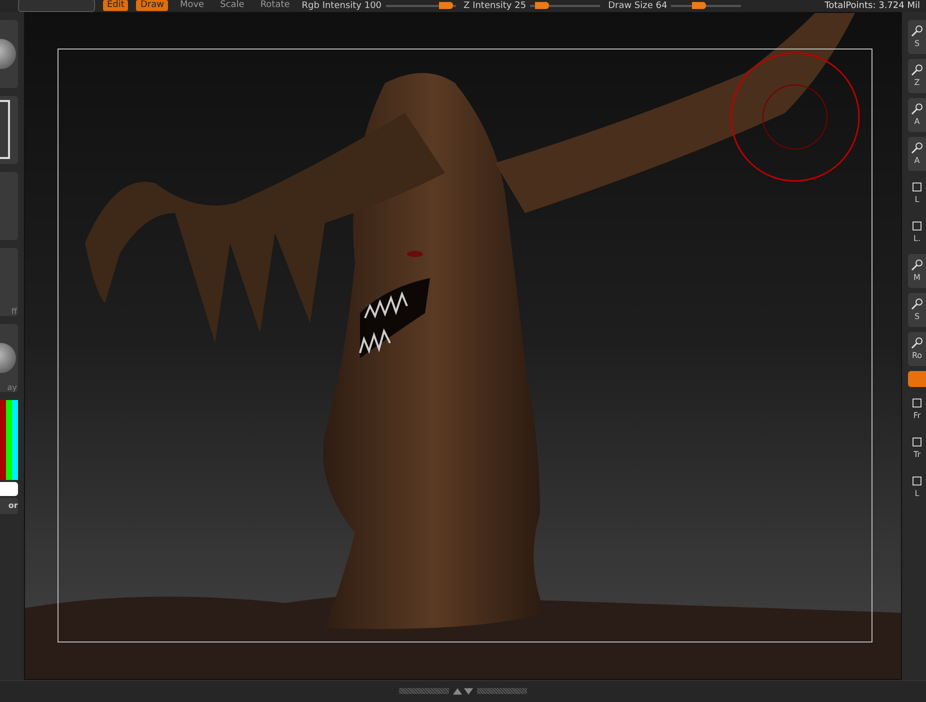  I want to click on square-icon, so click(5, 130).